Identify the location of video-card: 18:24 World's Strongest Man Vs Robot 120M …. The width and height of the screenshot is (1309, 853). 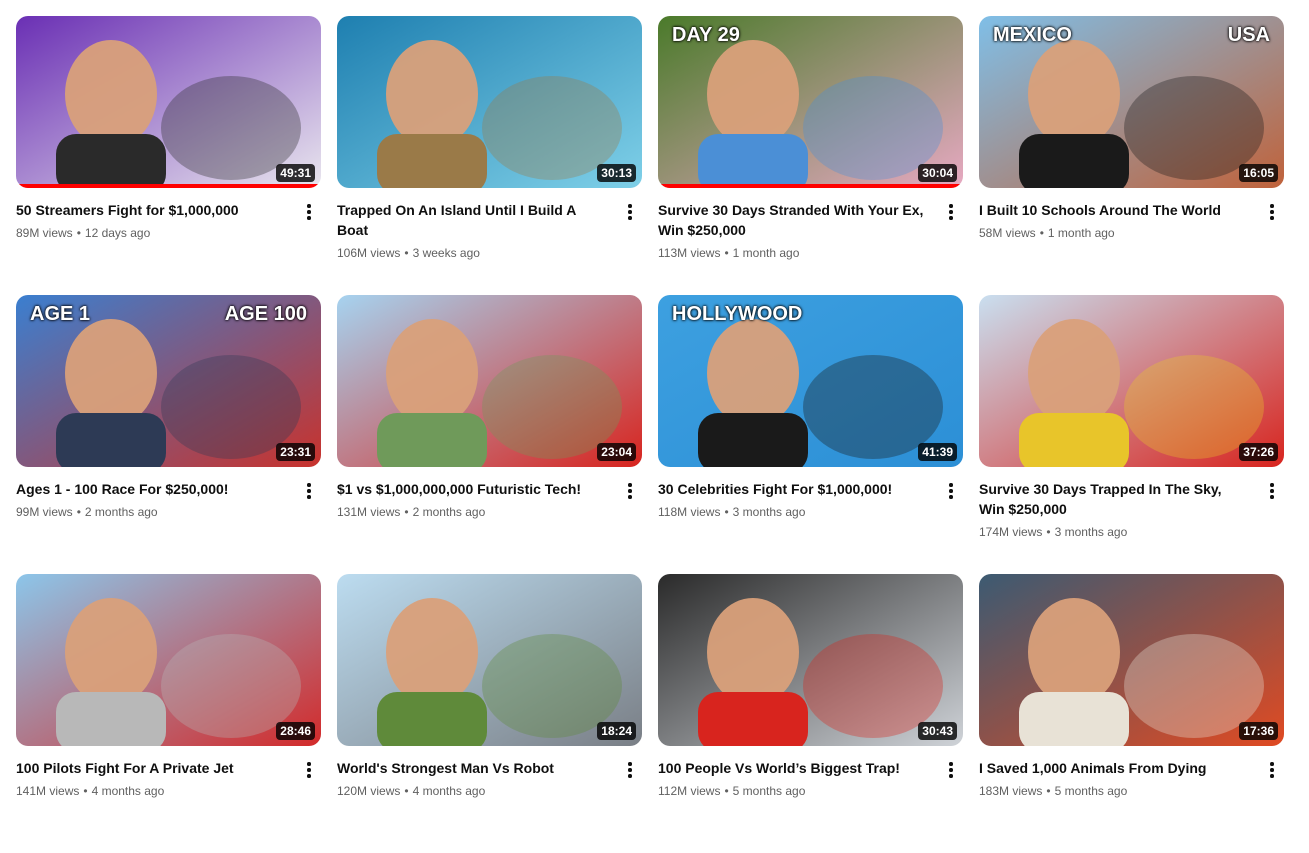
(489, 713).